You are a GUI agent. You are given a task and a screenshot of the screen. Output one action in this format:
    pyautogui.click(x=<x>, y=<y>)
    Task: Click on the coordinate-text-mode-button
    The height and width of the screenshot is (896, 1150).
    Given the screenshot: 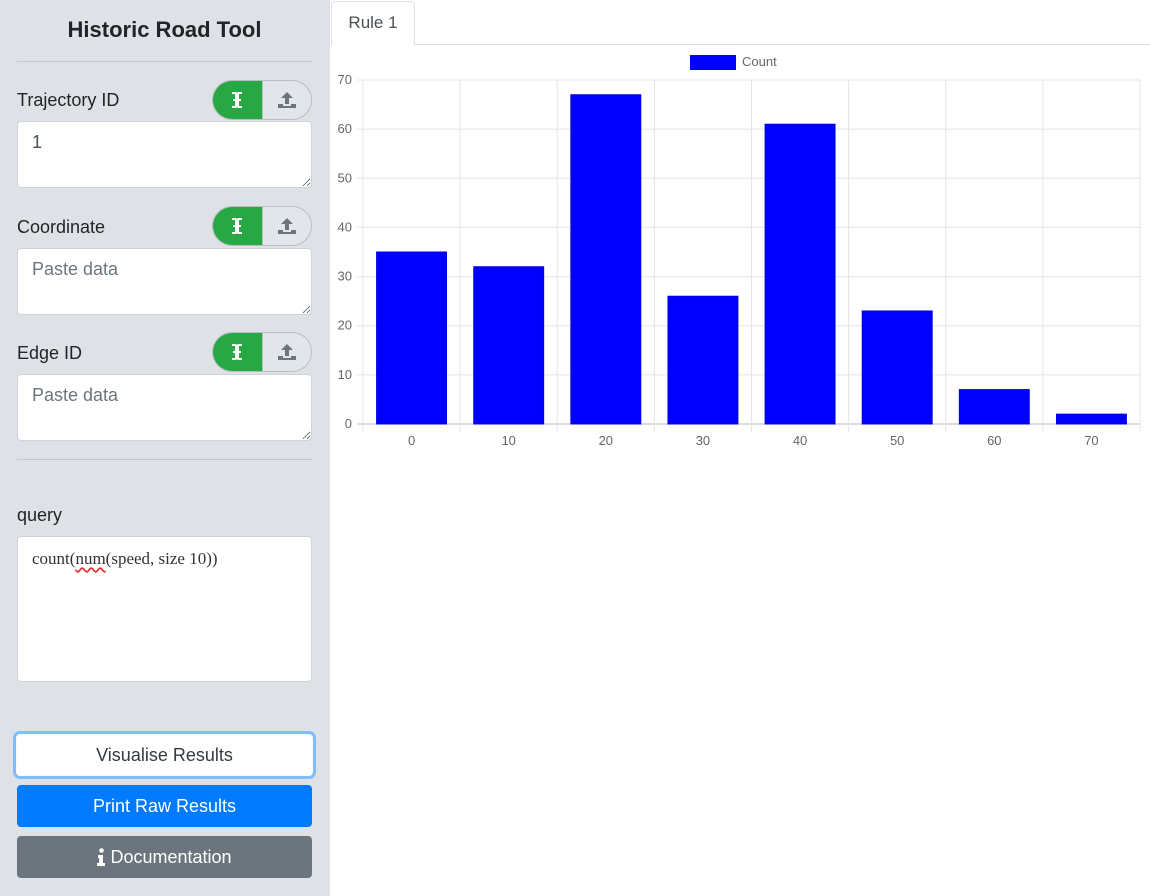 What is the action you would take?
    pyautogui.click(x=237, y=226)
    